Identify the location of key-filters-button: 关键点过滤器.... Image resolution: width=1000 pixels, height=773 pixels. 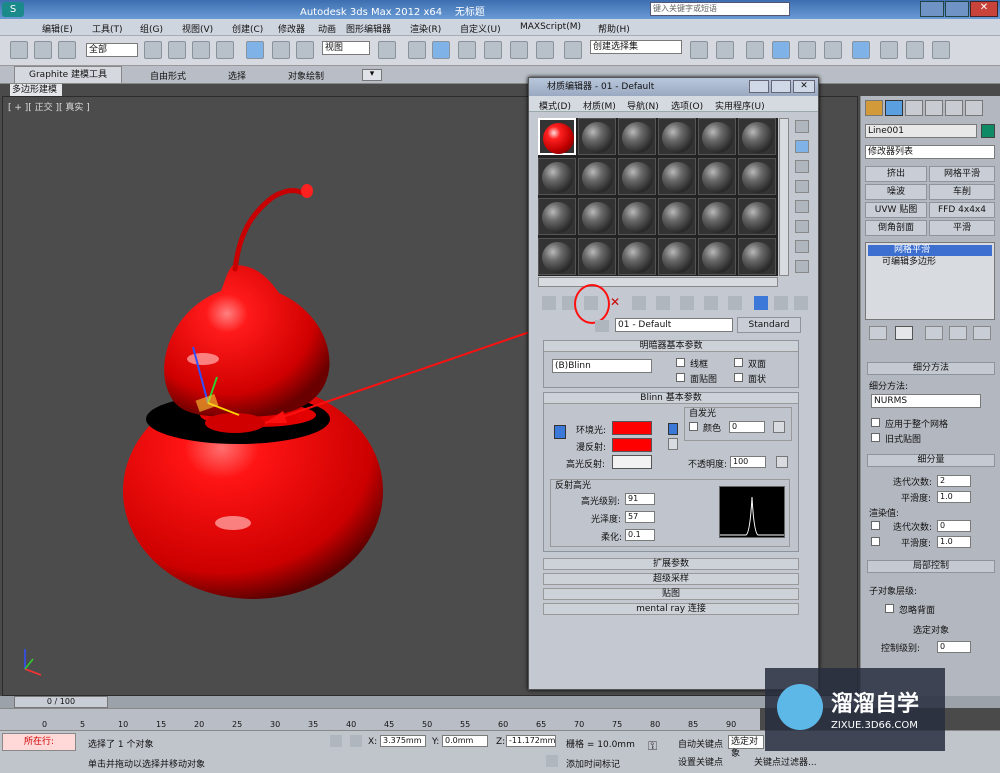
(785, 761).